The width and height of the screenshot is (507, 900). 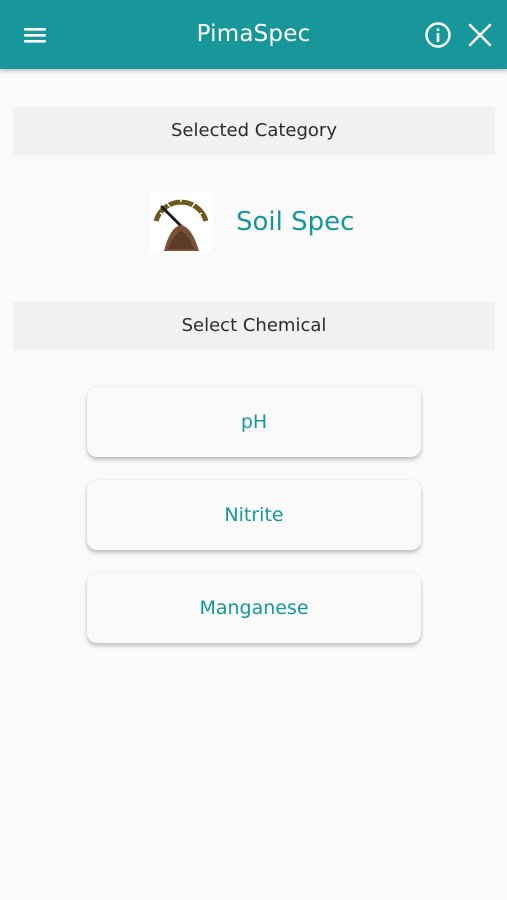 I want to click on menu-icon, so click(x=35, y=35).